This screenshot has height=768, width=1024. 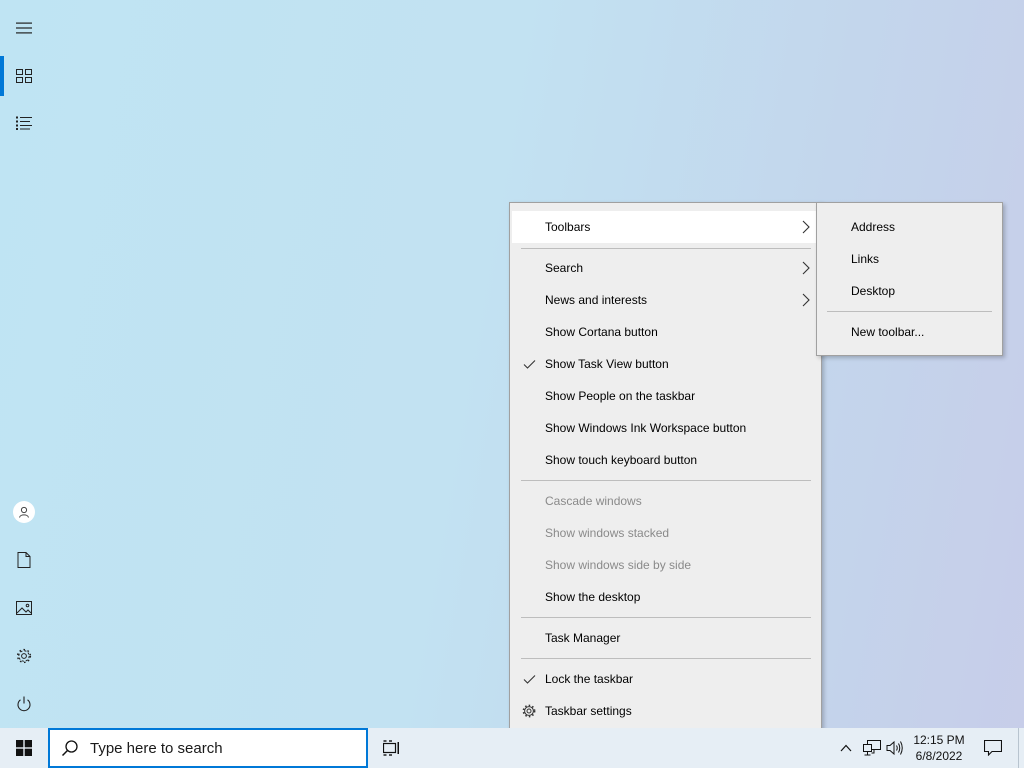 What do you see at coordinates (665, 501) in the screenshot?
I see `menu-item-cascade-windows: Cascade windows` at bounding box center [665, 501].